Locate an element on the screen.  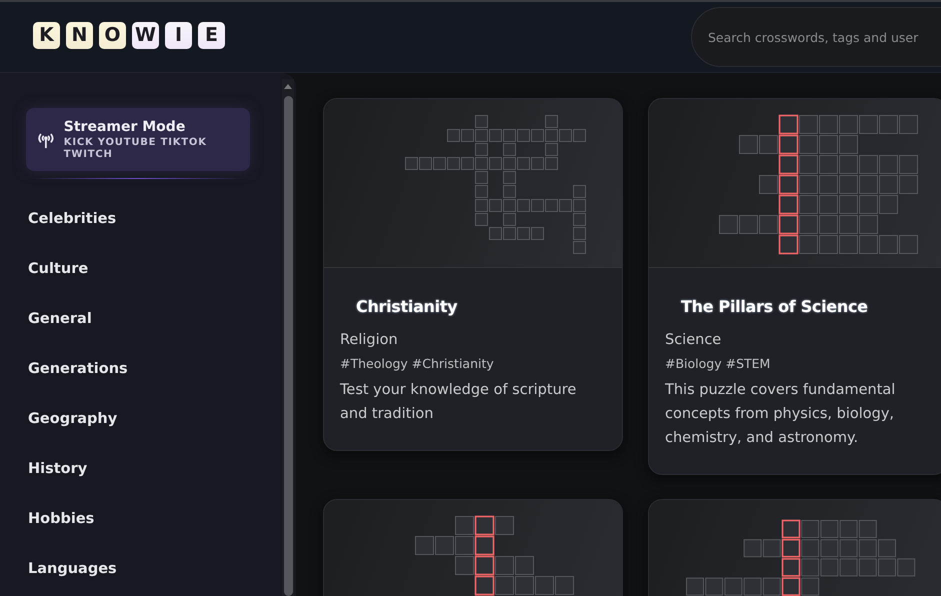
streamer-mode-button: Streamer Mode KICK YOUTUBE TIKTOK TWITCH is located at coordinates (138, 139).